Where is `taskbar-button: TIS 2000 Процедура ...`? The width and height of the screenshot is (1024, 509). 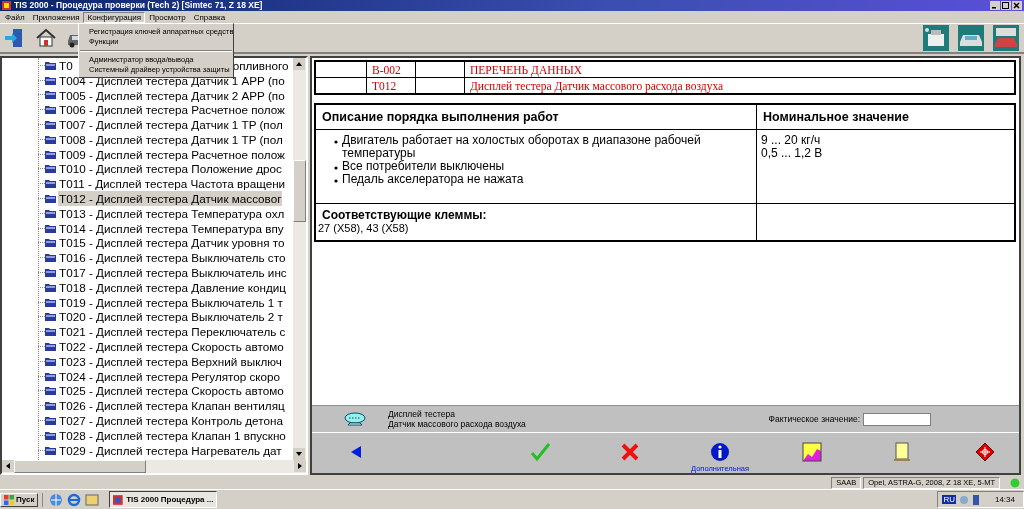 taskbar-button: TIS 2000 Процедура ... is located at coordinates (163, 499).